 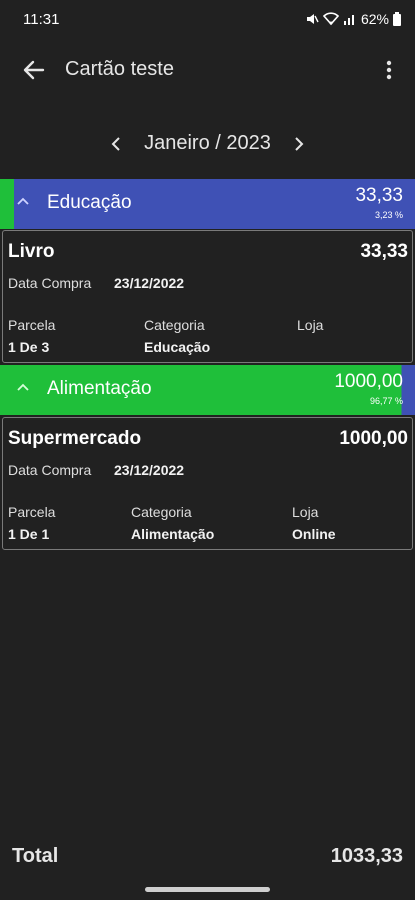 I want to click on overflow-menu-button, so click(x=389, y=70).